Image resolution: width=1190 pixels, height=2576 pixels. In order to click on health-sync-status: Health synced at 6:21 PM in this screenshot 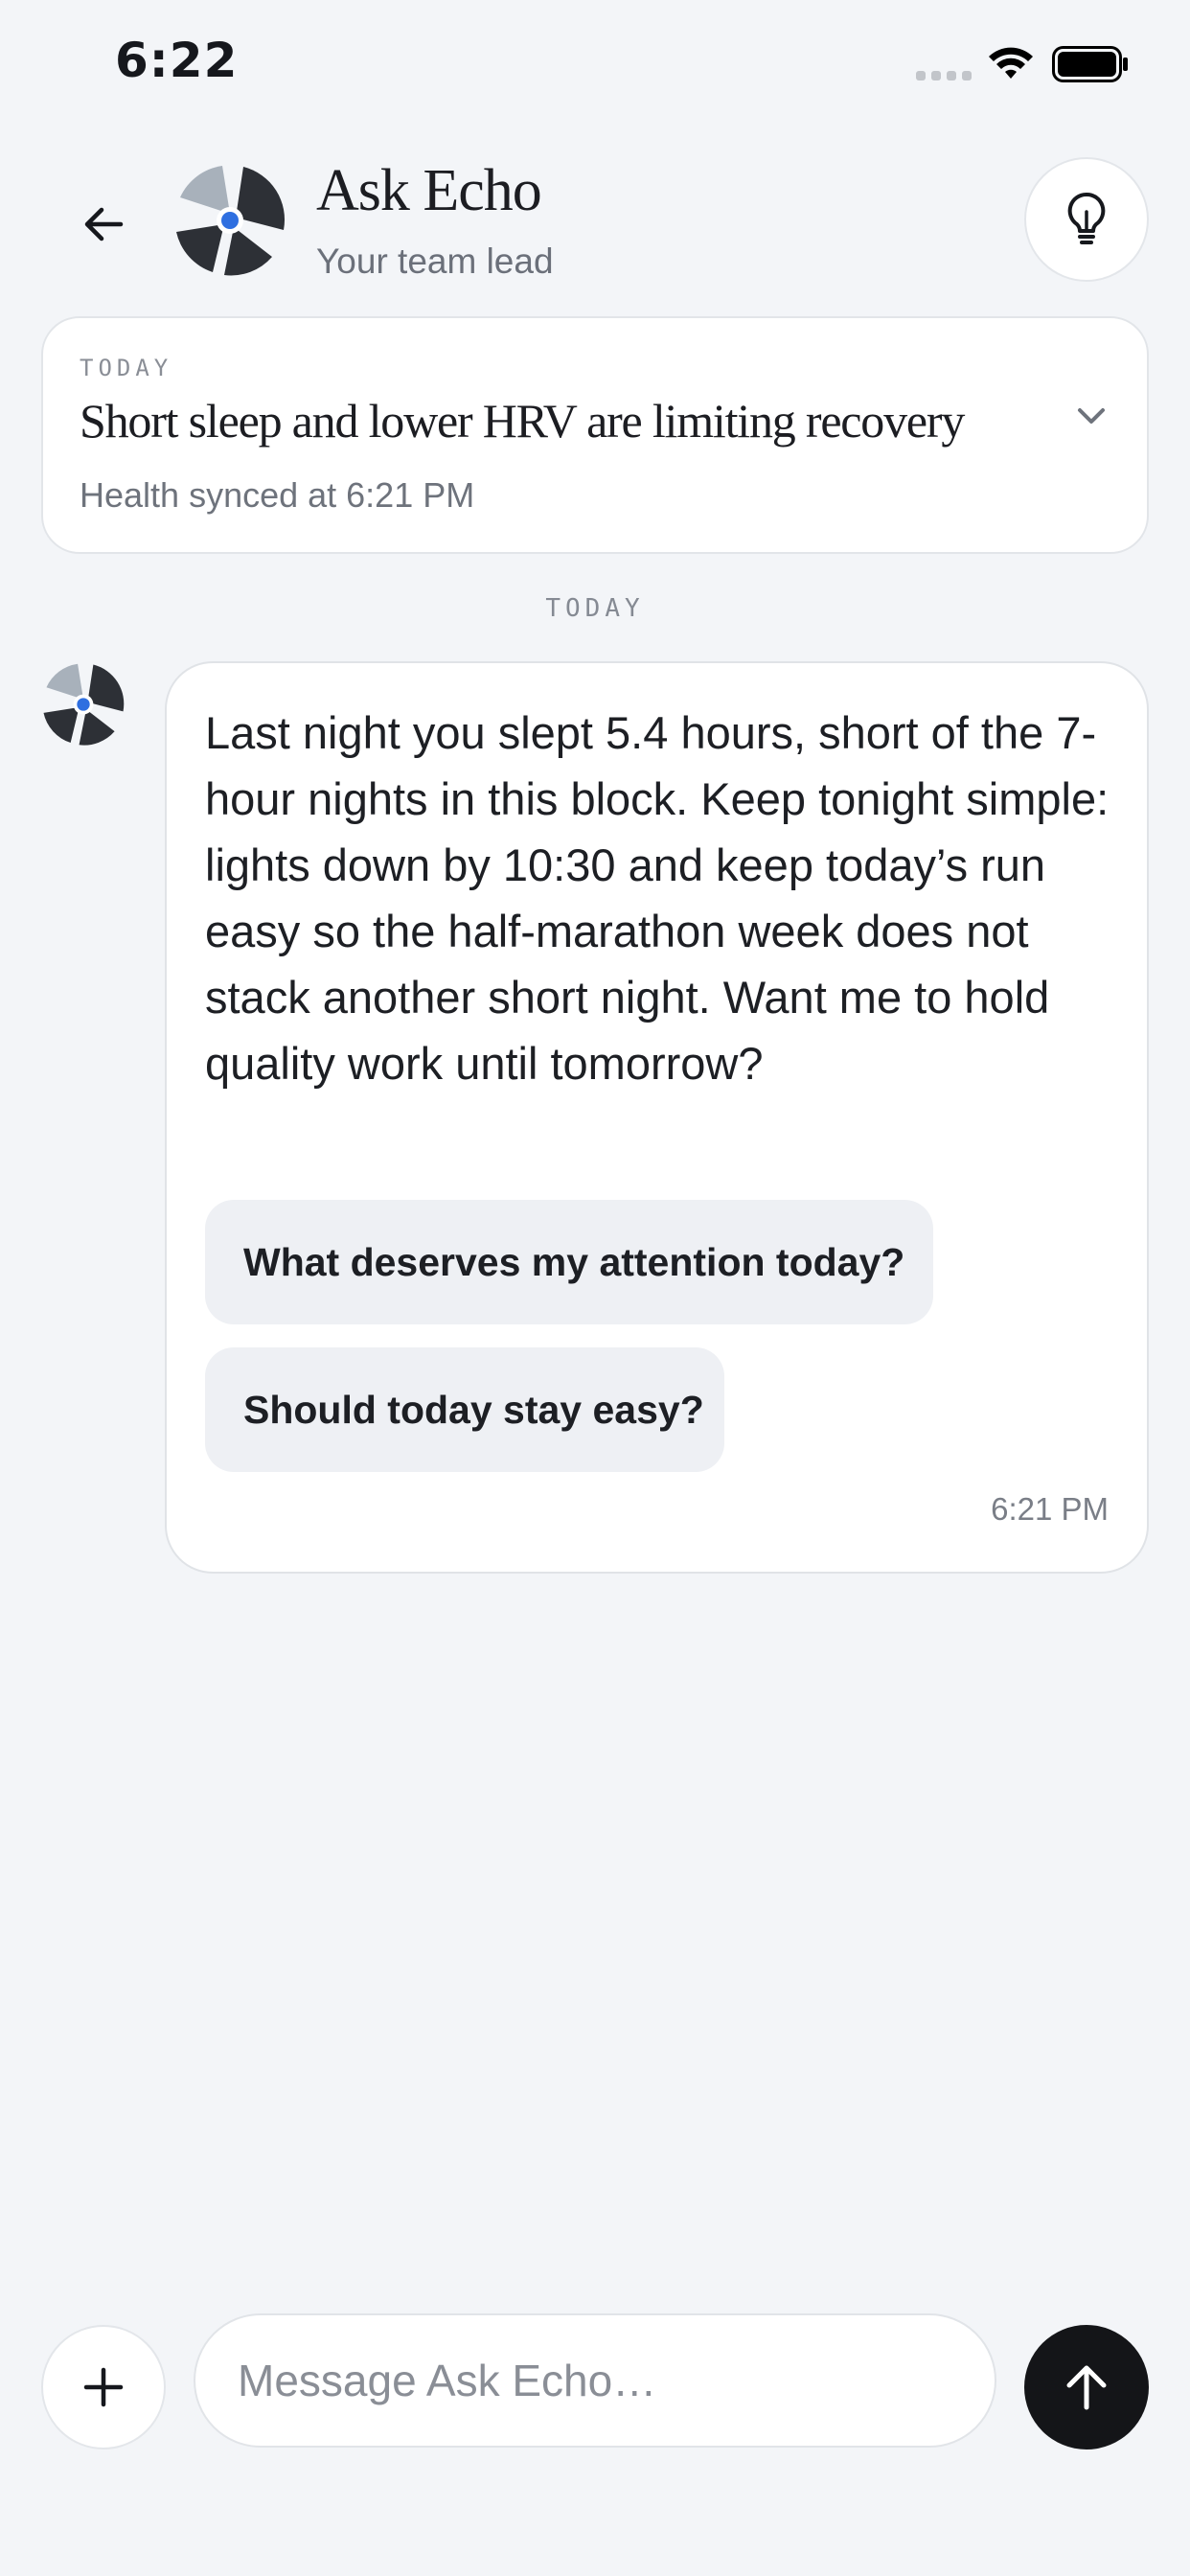, I will do `click(278, 495)`.